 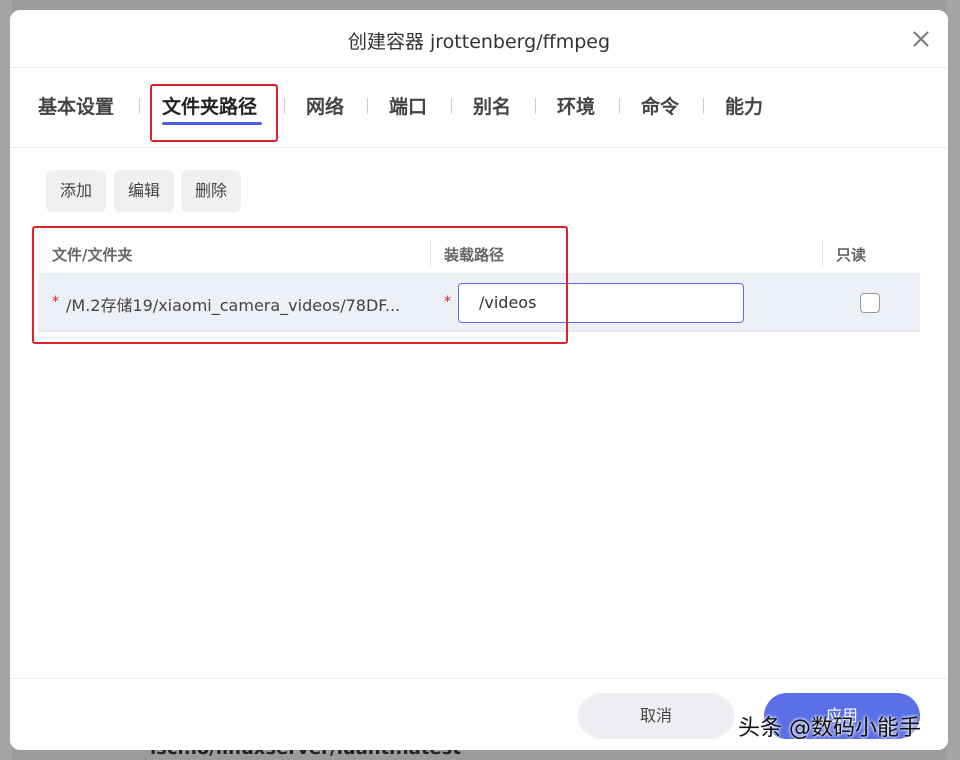 What do you see at coordinates (209, 105) in the screenshot?
I see `tab-folder-path: 文件夹路径` at bounding box center [209, 105].